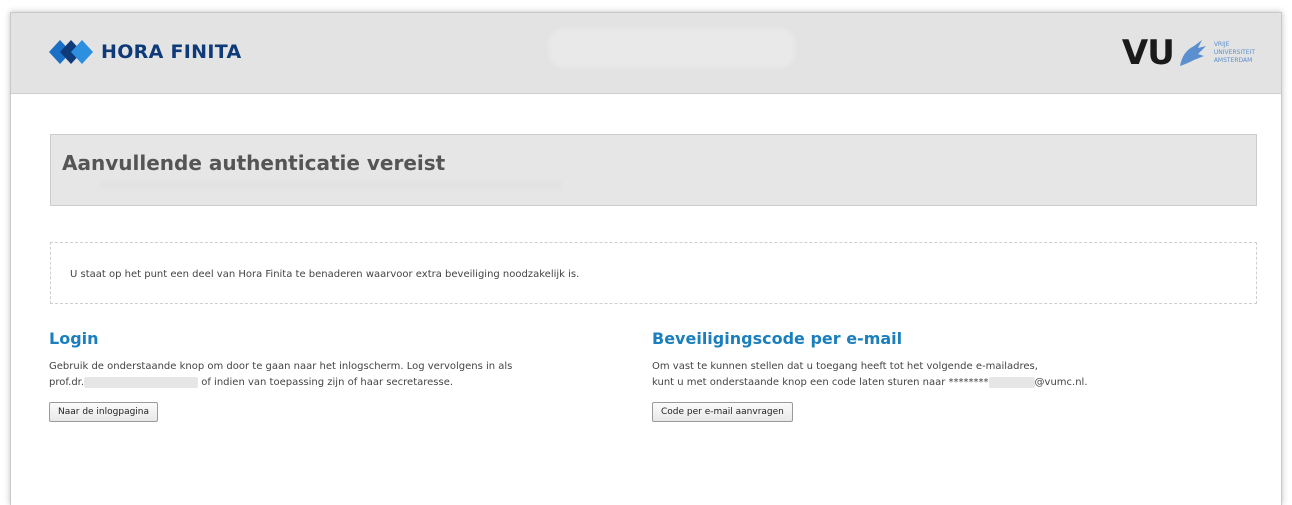  Describe the element at coordinates (254, 163) in the screenshot. I see `page-title: Aanvullende authenticatie vereist` at that location.